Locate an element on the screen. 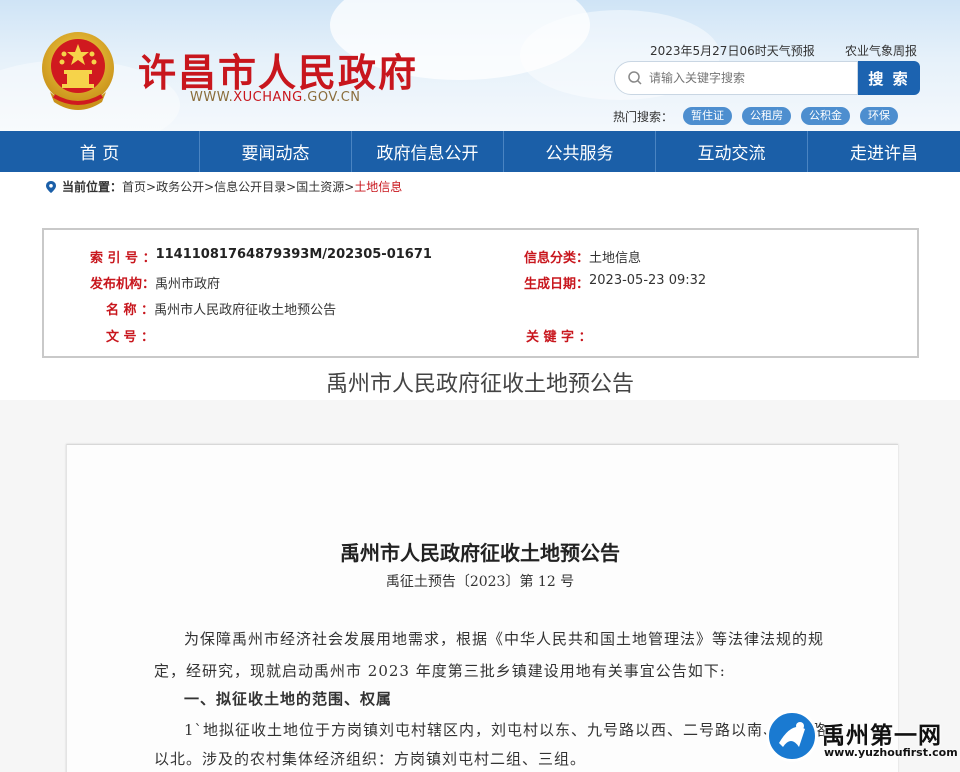 The image size is (960, 772). meta-docno-row: 文 号 ： is located at coordinates (130, 335).